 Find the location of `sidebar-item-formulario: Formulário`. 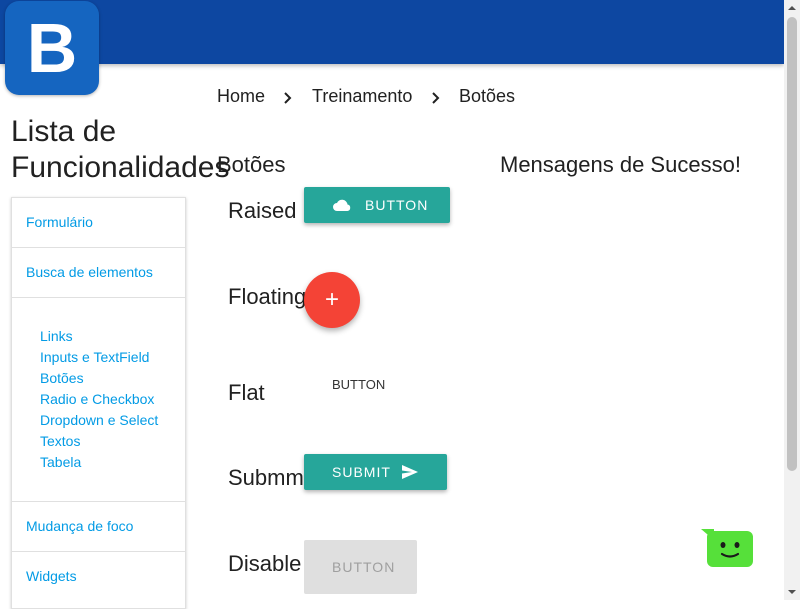

sidebar-item-formulario: Formulário is located at coordinates (98, 223).